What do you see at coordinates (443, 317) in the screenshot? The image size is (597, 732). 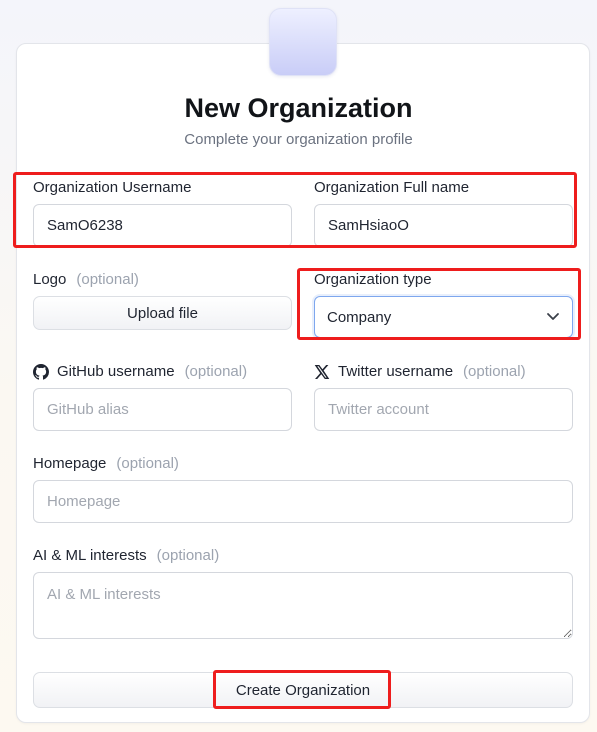 I see `organization-type-select: Company` at bounding box center [443, 317].